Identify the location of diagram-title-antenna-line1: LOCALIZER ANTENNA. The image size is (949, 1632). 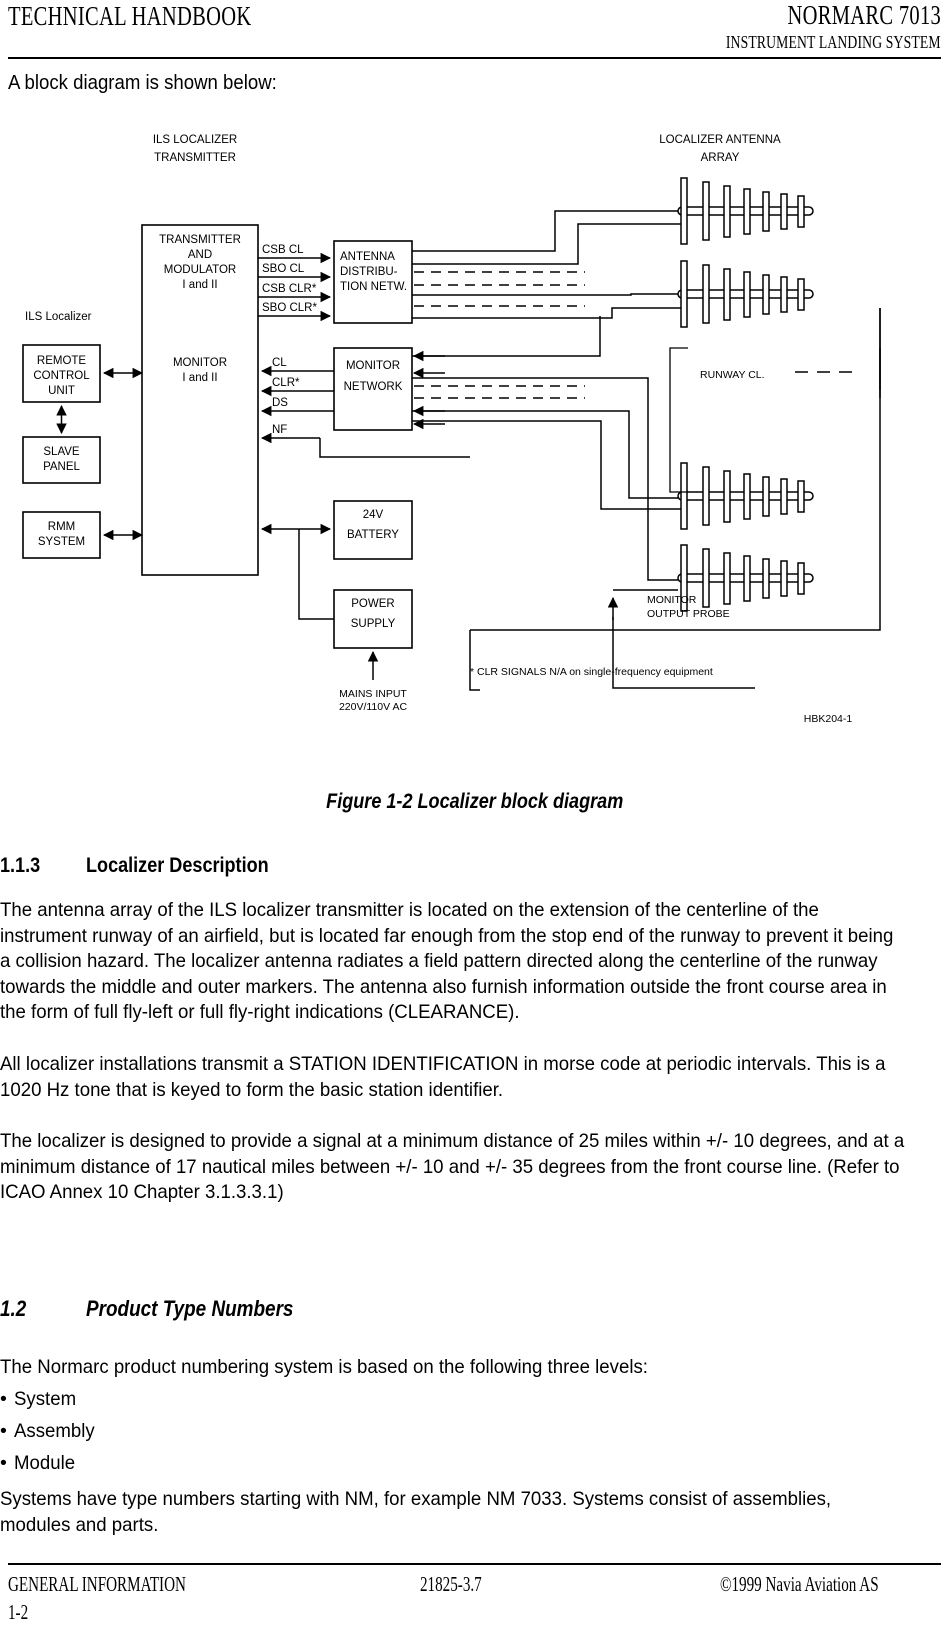
(720, 140).